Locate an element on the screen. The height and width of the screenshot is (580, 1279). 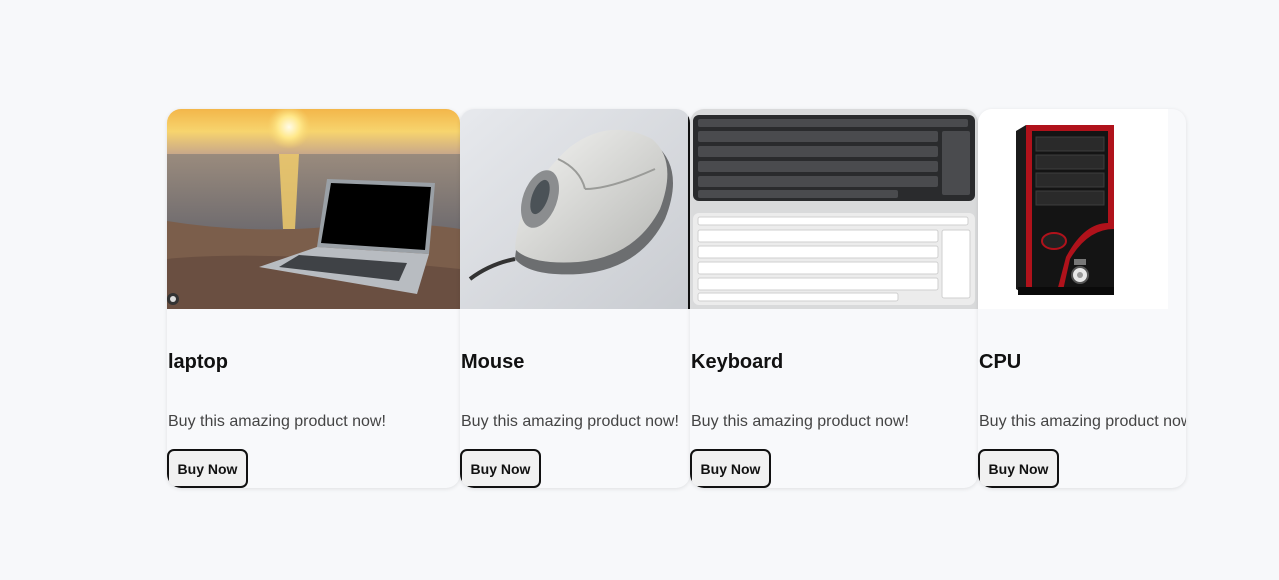
product-title: CPU is located at coordinates (1000, 362).